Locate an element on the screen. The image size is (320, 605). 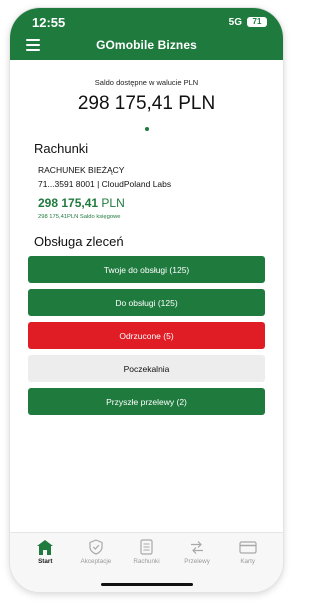
your-to-handle-button: Twoje do obsługi (125) is located at coordinates (146, 269).